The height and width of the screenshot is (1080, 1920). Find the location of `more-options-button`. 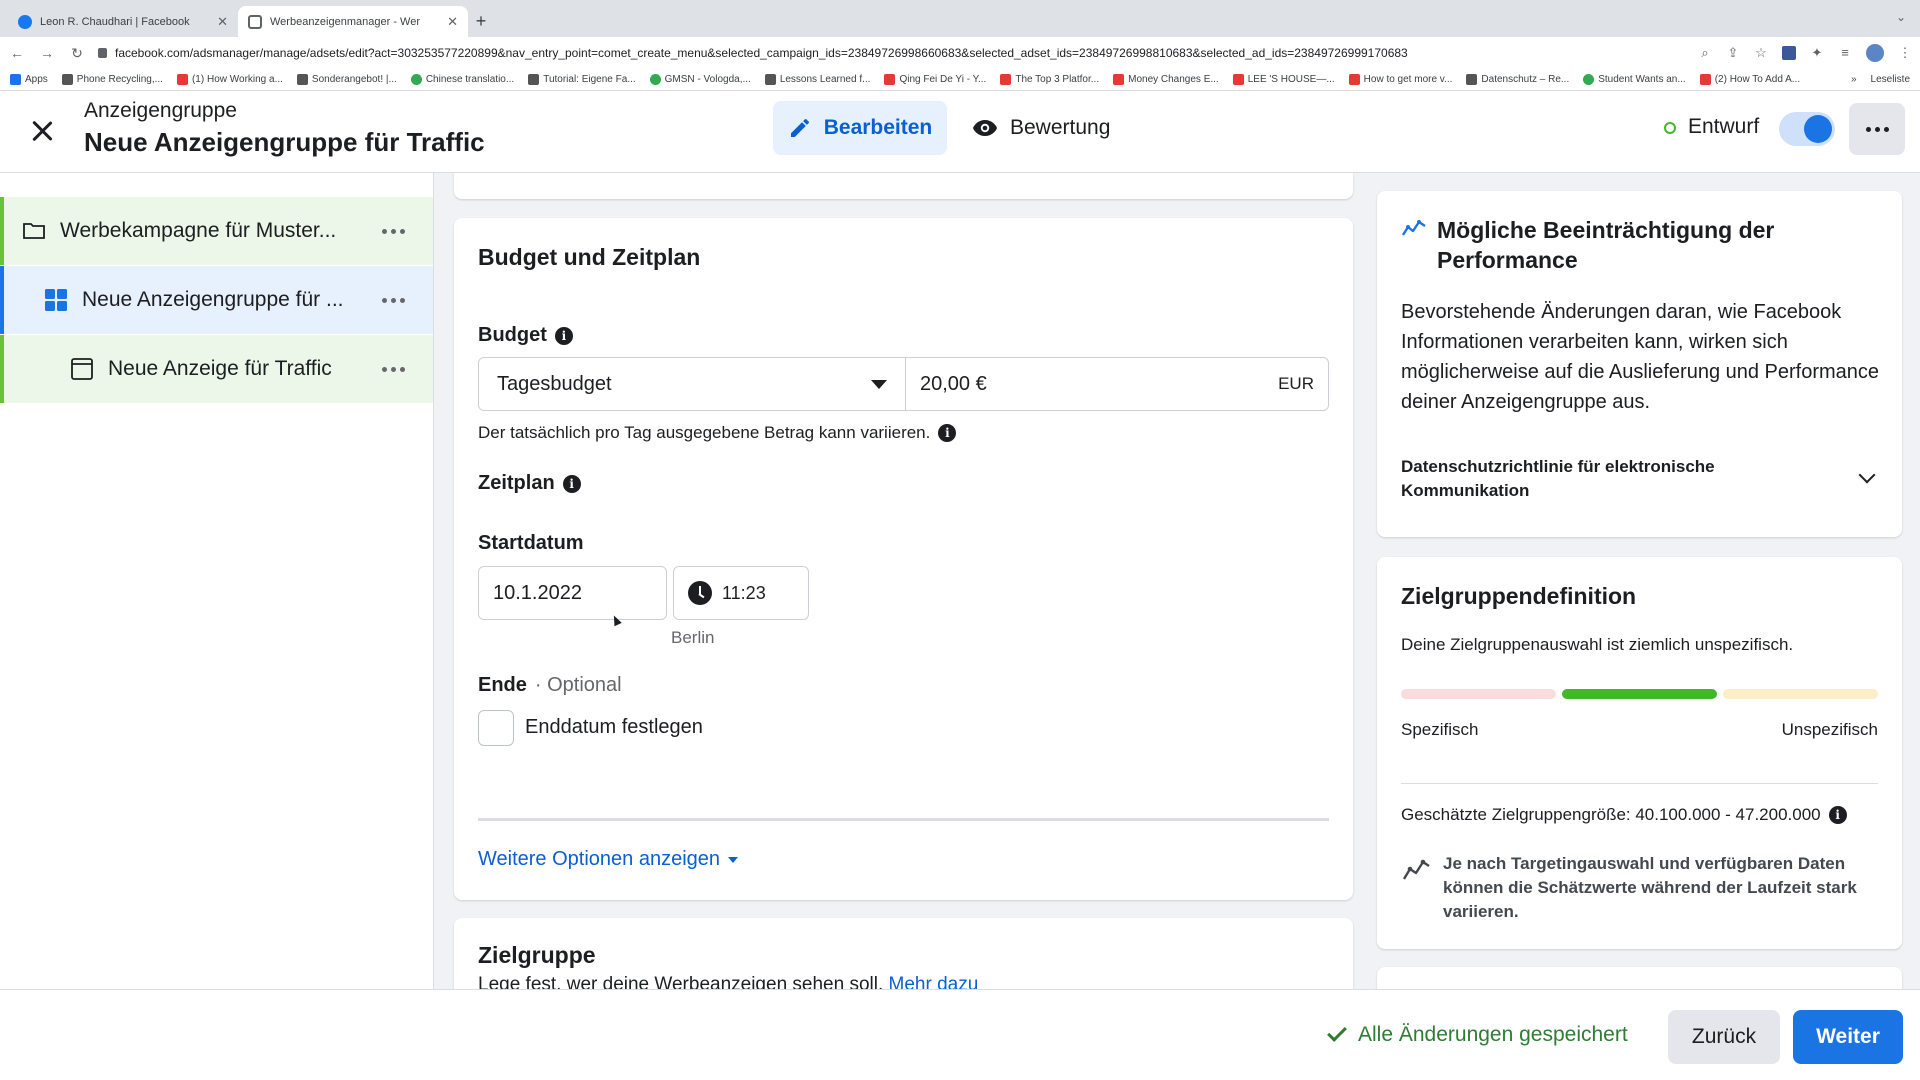

more-options-button is located at coordinates (1877, 129).